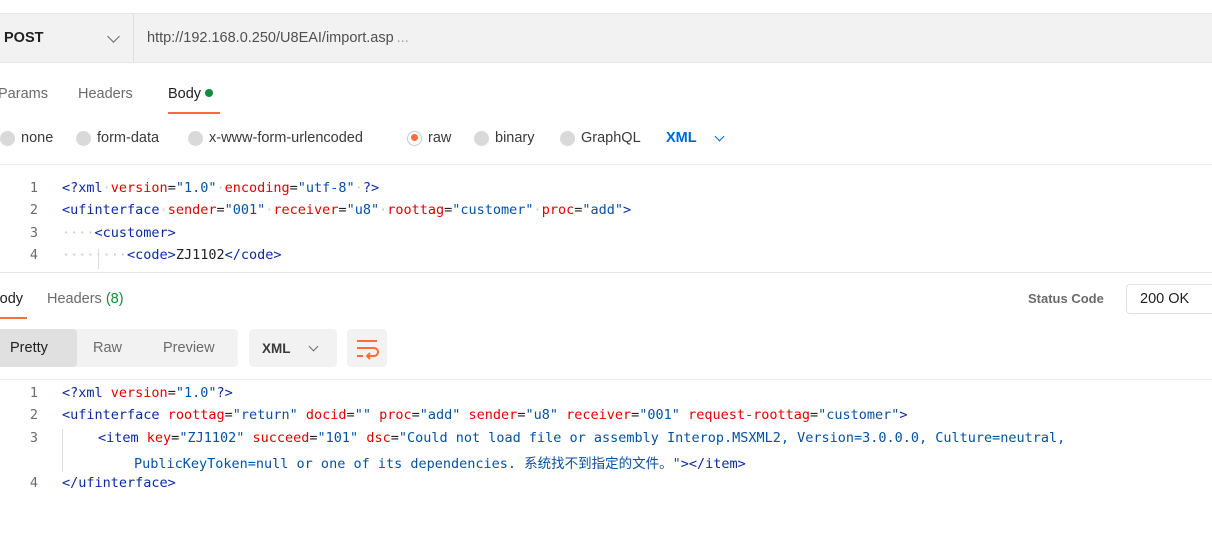 The image size is (1212, 534). Describe the element at coordinates (440, 415) in the screenshot. I see `xml-value: "add"` at that location.